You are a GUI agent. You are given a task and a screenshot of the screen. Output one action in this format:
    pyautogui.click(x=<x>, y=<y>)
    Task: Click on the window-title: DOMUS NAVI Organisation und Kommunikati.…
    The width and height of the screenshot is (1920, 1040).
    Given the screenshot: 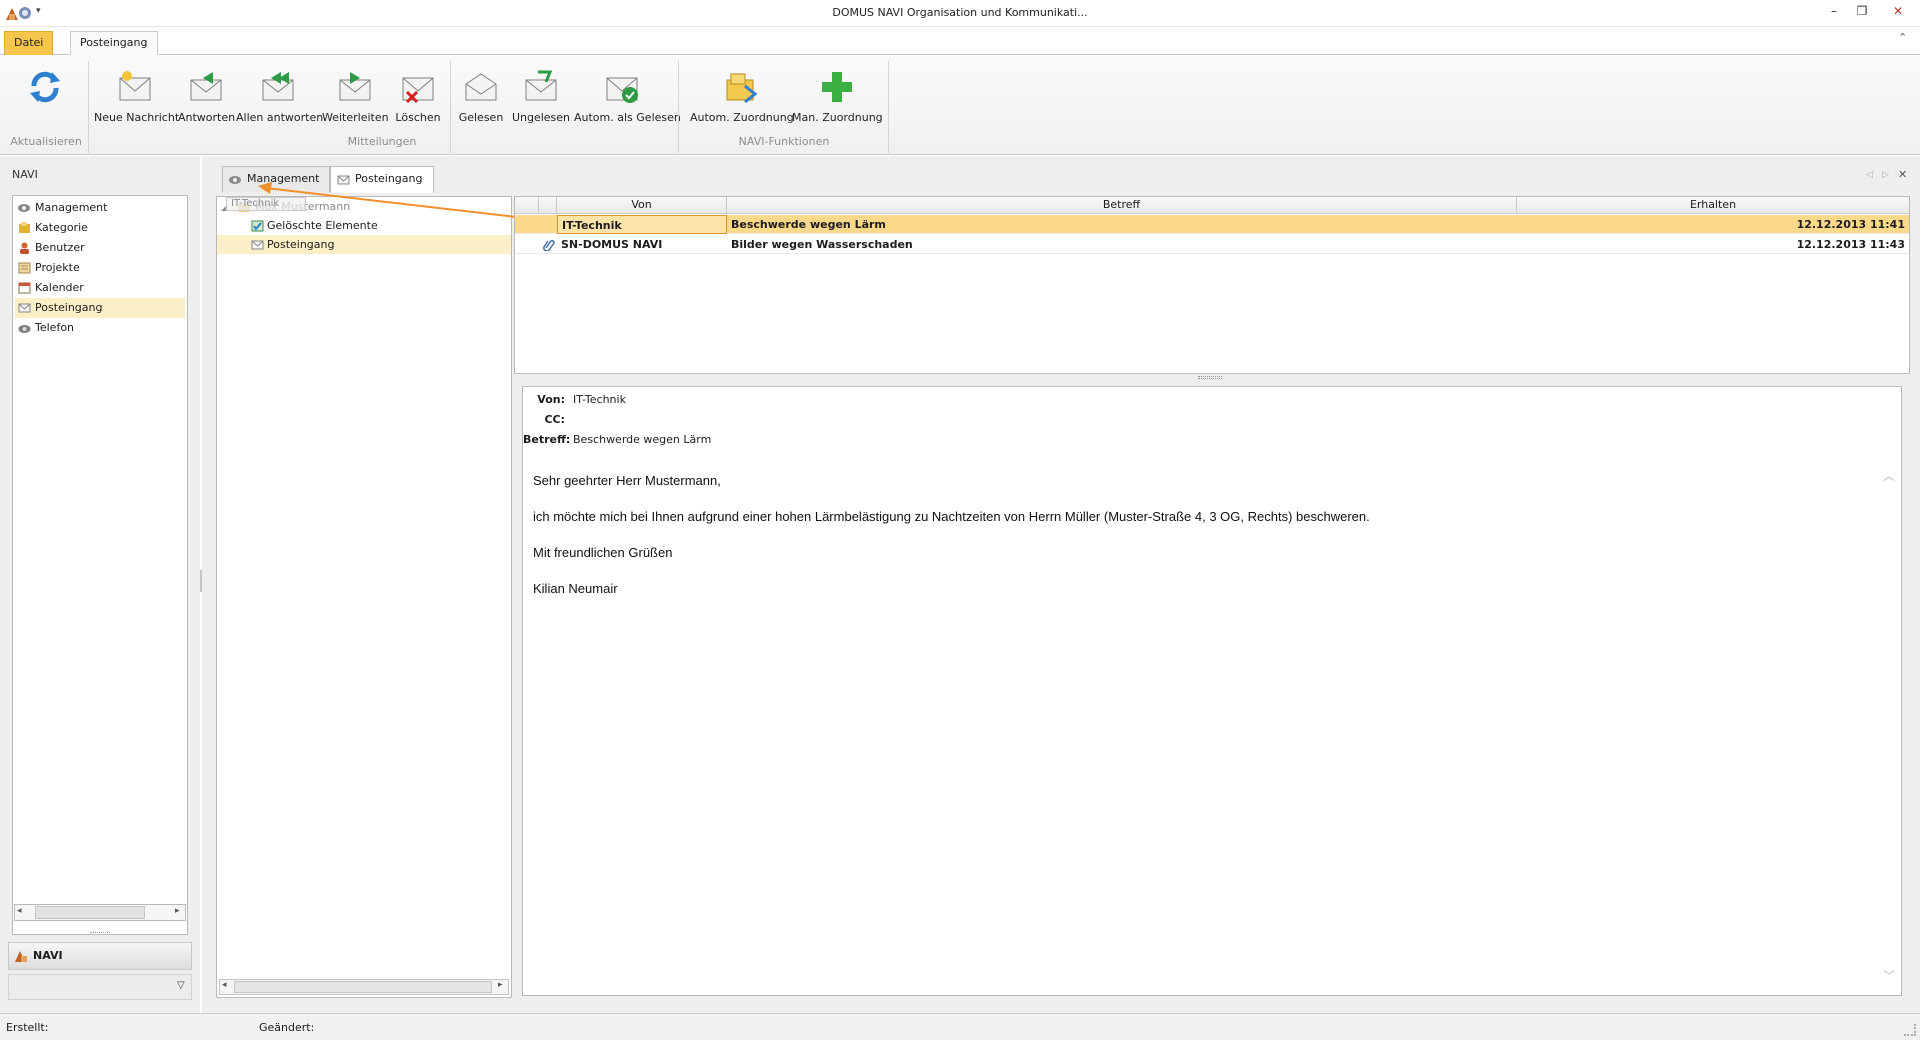 What is the action you would take?
    pyautogui.click(x=960, y=12)
    